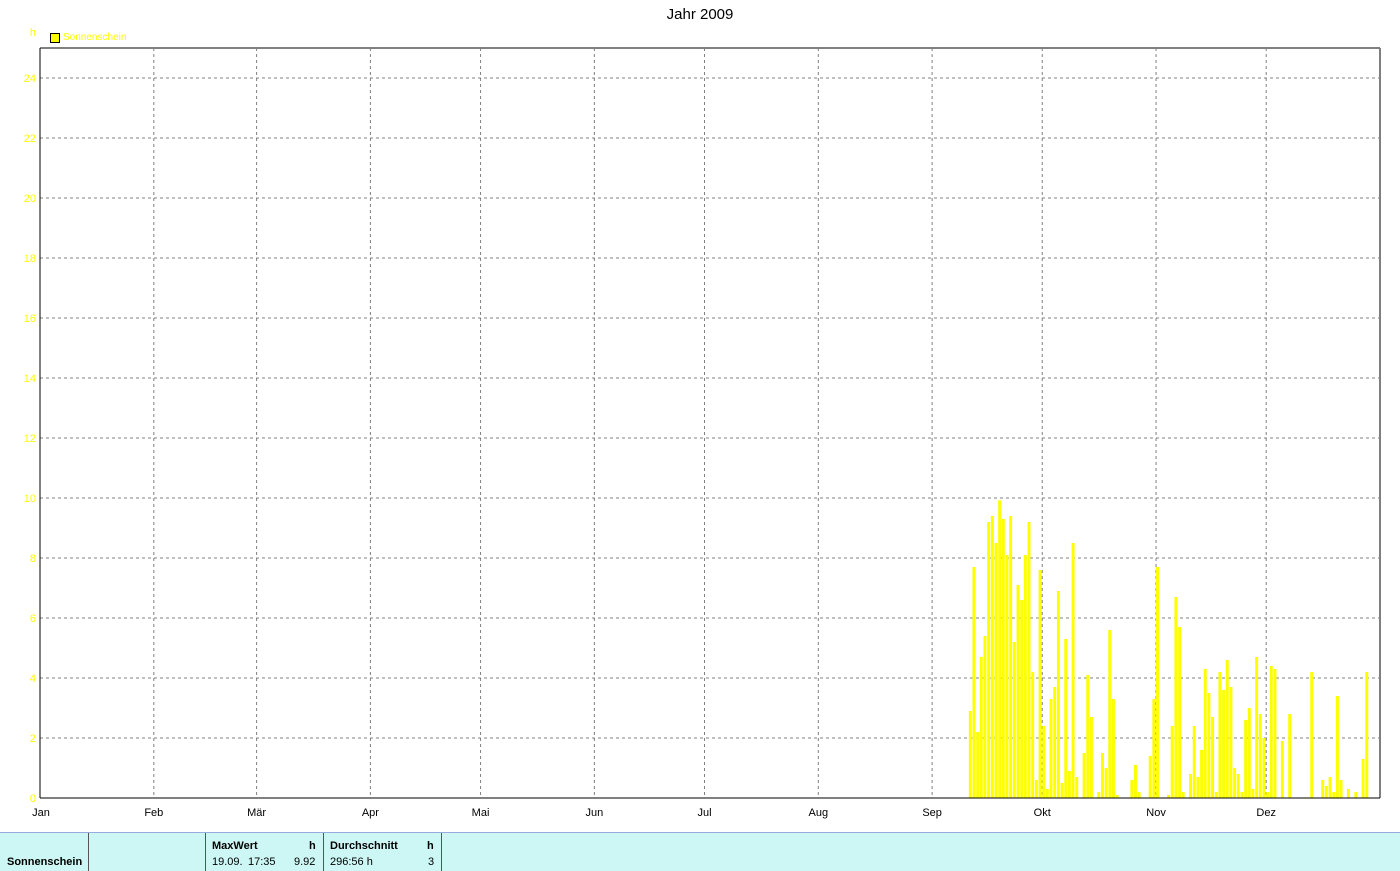 This screenshot has height=871, width=1400. I want to click on x-tick-label: Jan, so click(41, 813).